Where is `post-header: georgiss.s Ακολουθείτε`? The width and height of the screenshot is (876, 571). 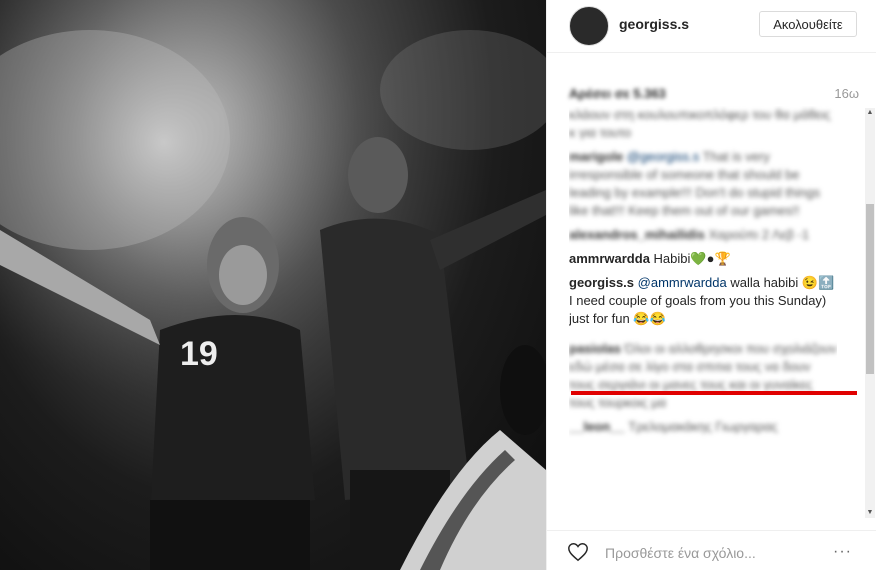 post-header: georgiss.s Ακολουθείτε is located at coordinates (711, 26).